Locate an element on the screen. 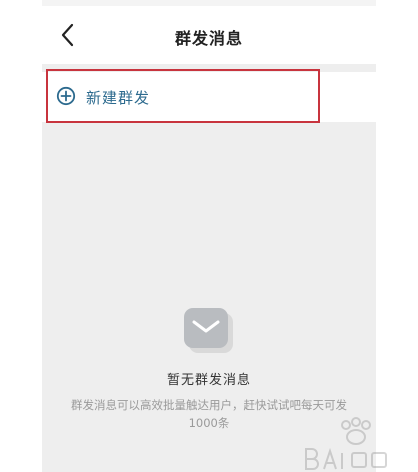  section-gap is located at coordinates (209, 68).